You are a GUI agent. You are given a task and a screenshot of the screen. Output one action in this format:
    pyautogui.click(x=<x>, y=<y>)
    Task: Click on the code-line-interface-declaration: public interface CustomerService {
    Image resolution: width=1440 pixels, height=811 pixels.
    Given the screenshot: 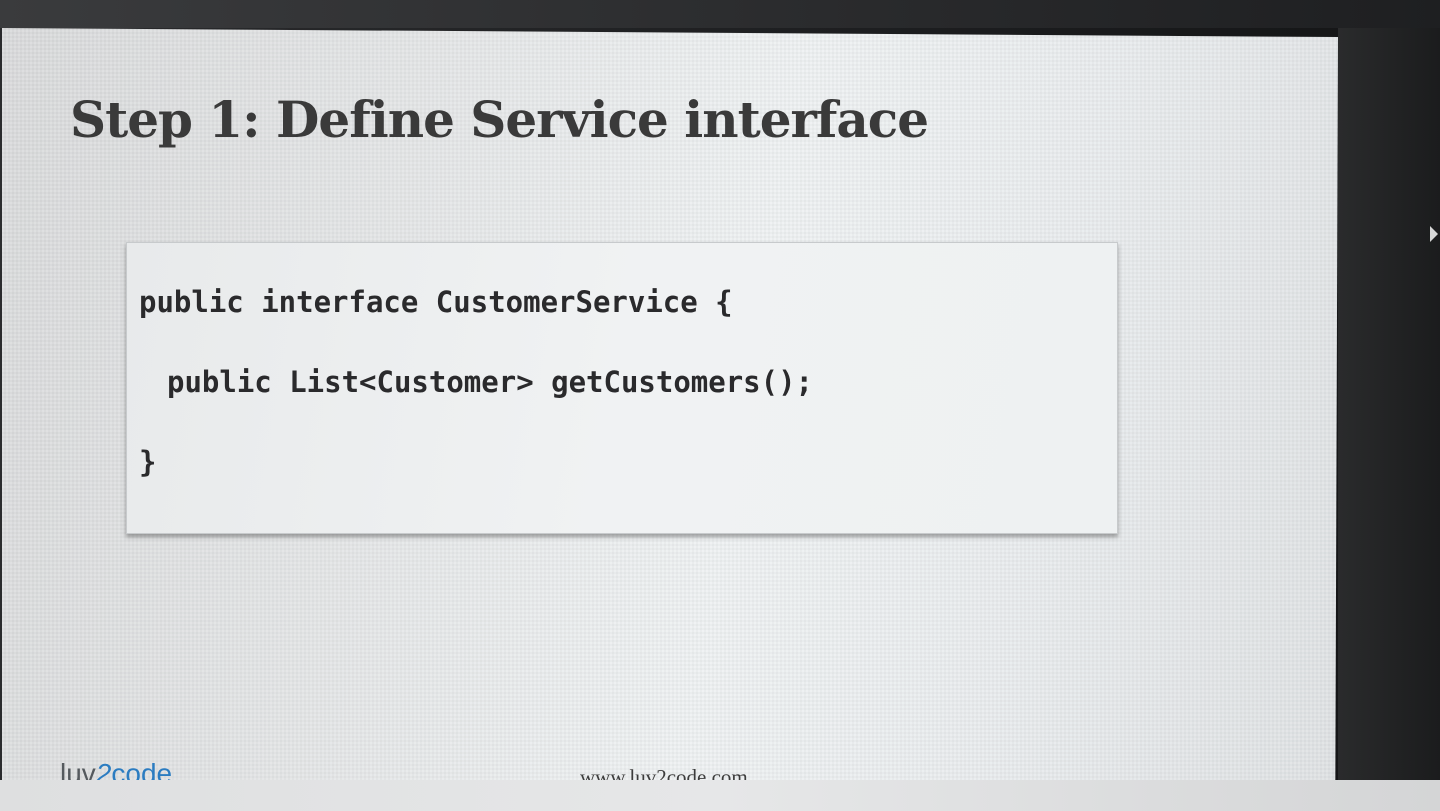 What is the action you would take?
    pyautogui.click(x=436, y=302)
    